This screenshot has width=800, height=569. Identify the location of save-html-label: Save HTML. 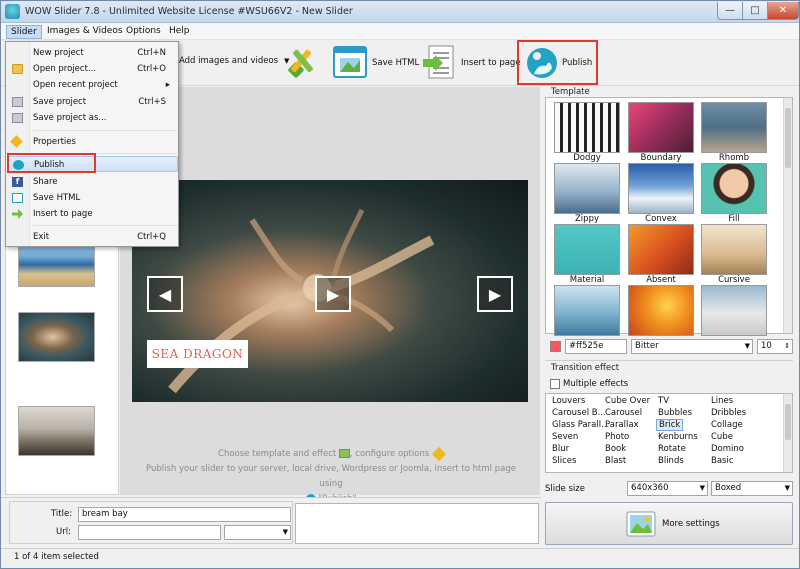
(395, 63).